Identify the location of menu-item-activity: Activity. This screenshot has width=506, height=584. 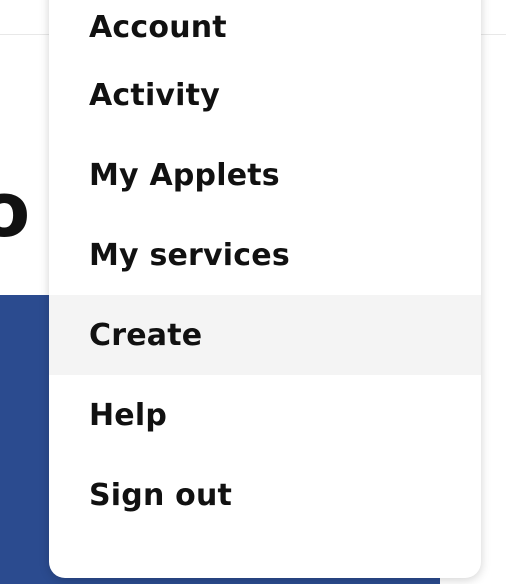
(265, 95).